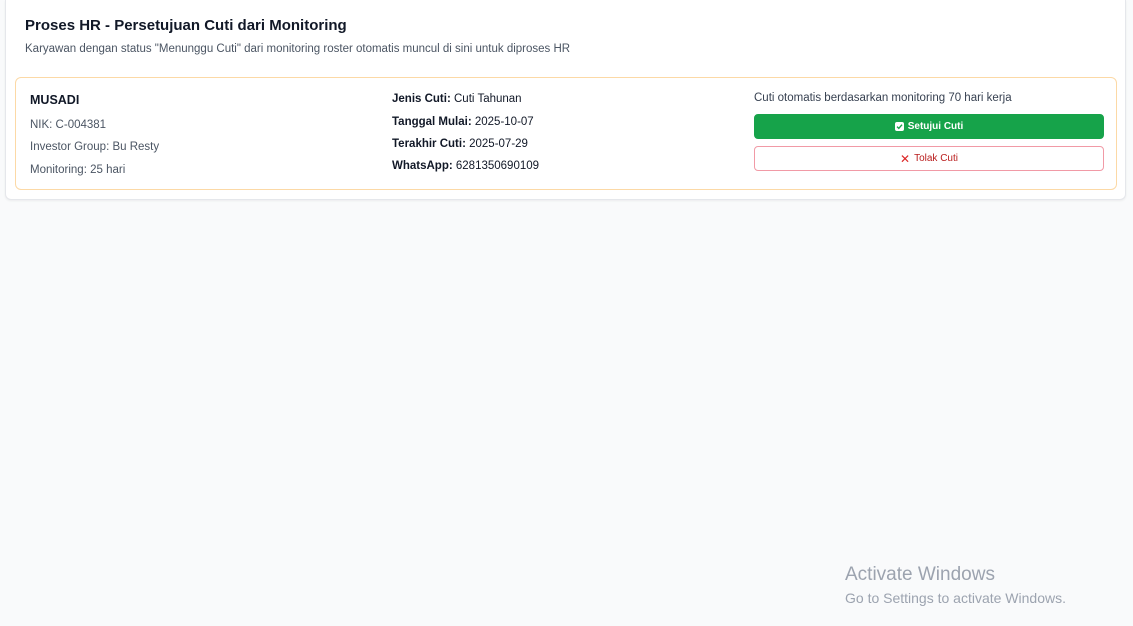 This screenshot has width=1133, height=626. I want to click on start-date: Tanggal Mulai: 2025-10-07, so click(463, 122).